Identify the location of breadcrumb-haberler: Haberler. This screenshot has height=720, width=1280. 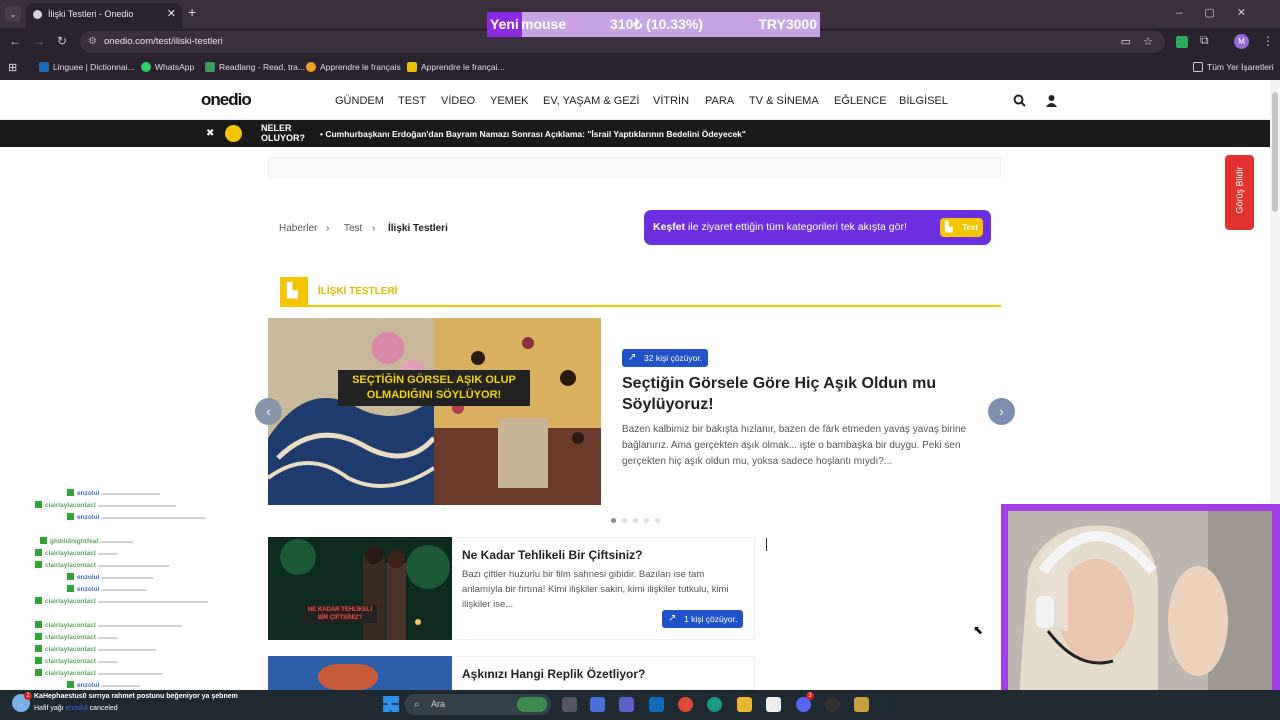
(298, 228).